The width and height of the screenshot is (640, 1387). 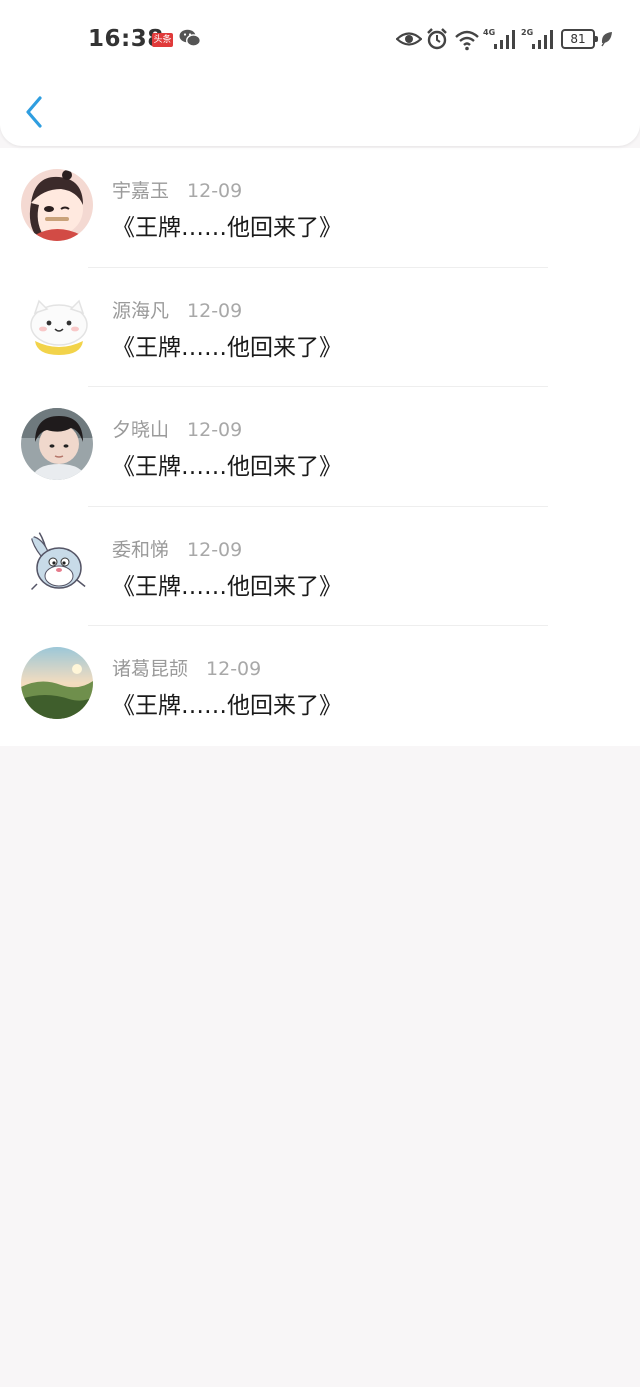 What do you see at coordinates (162, 40) in the screenshot?
I see `toutiao-badge-icon: 头条` at bounding box center [162, 40].